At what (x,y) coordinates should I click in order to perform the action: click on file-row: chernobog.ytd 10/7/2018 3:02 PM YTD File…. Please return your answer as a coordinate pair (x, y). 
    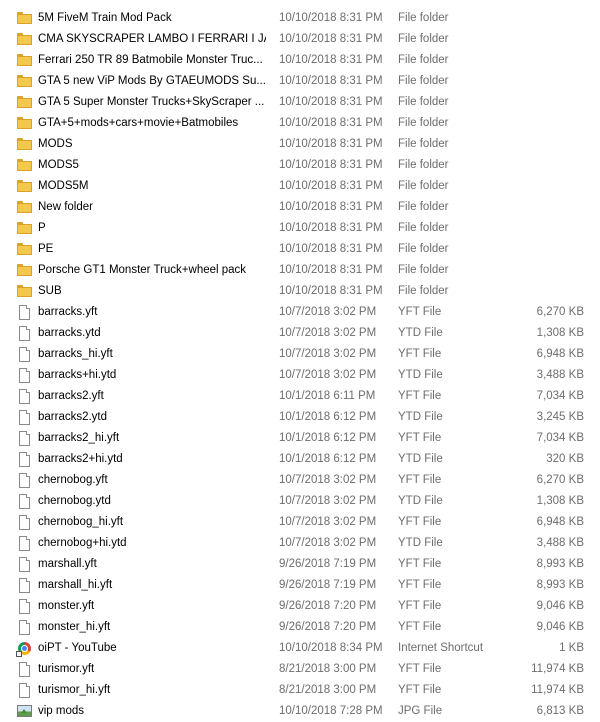
    Looking at the image, I should click on (300, 501).